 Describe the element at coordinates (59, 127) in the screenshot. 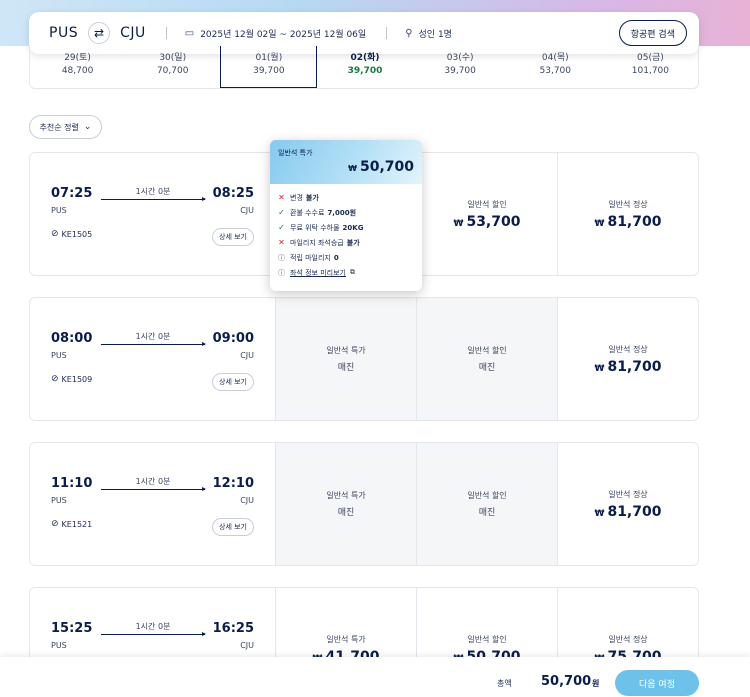

I see `sort-label: 추천순 정렬` at that location.